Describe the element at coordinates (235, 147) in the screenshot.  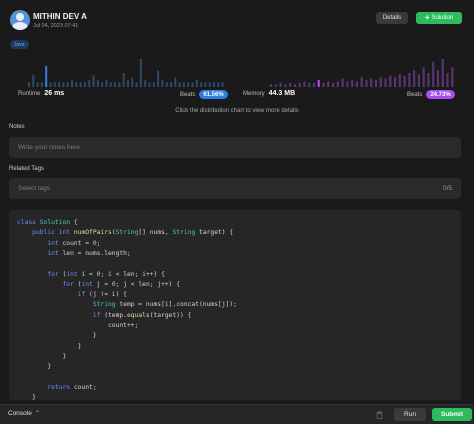
I see `notes-input: Write your notes here` at that location.